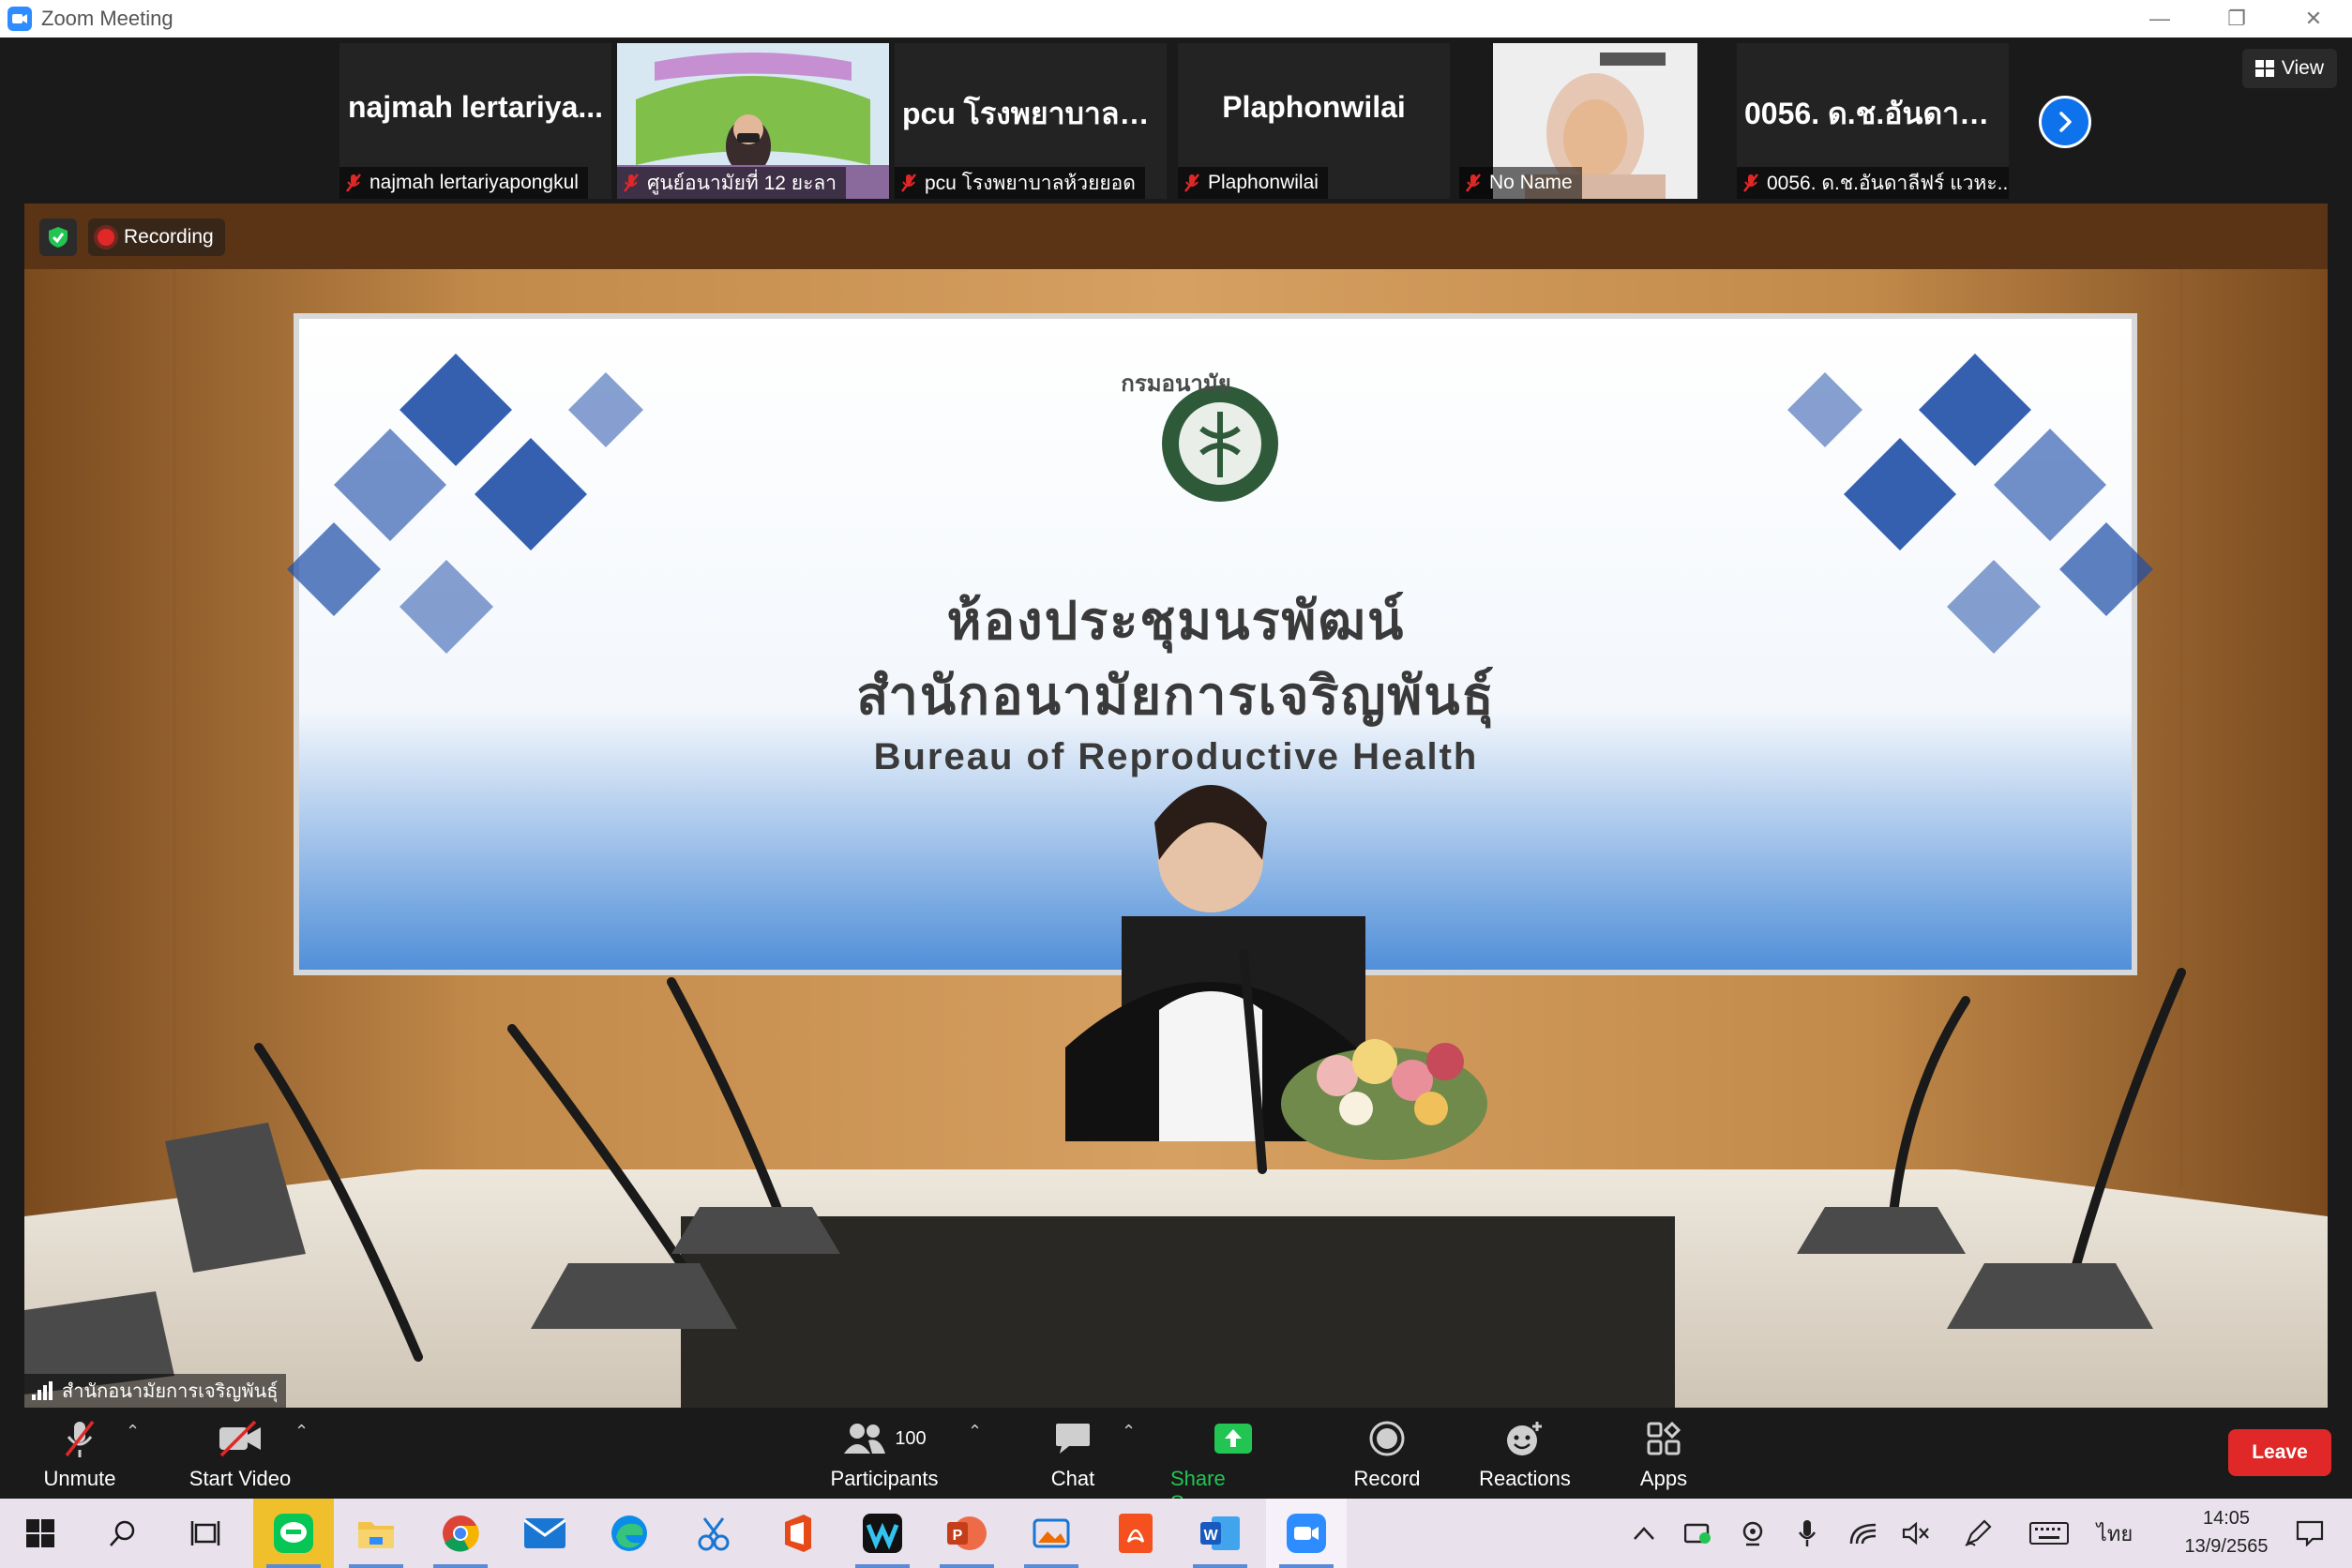 This screenshot has width=2352, height=1568. I want to click on audio-options-caret-icon: ⌃, so click(133, 1431).